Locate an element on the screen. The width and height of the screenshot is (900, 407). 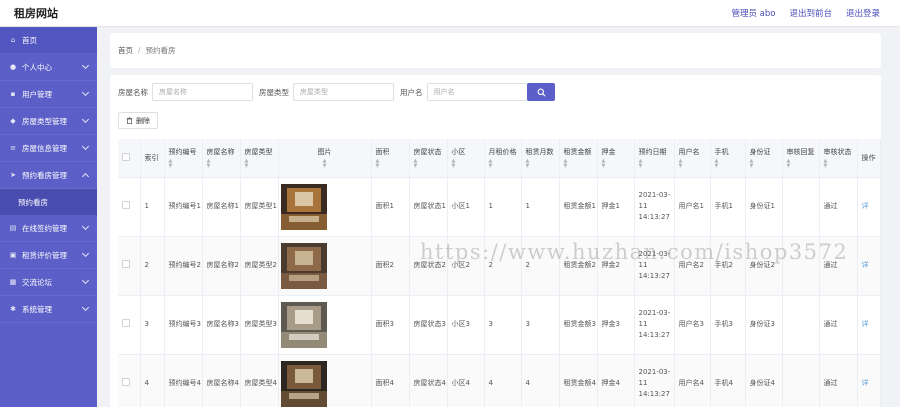
send-icon: ➤ is located at coordinates (13, 175).